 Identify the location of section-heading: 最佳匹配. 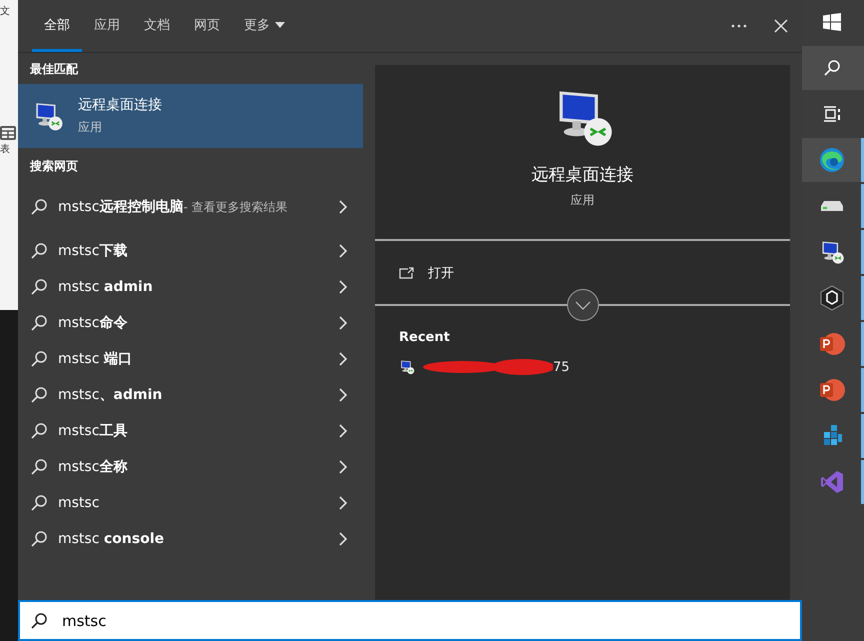
(54, 69).